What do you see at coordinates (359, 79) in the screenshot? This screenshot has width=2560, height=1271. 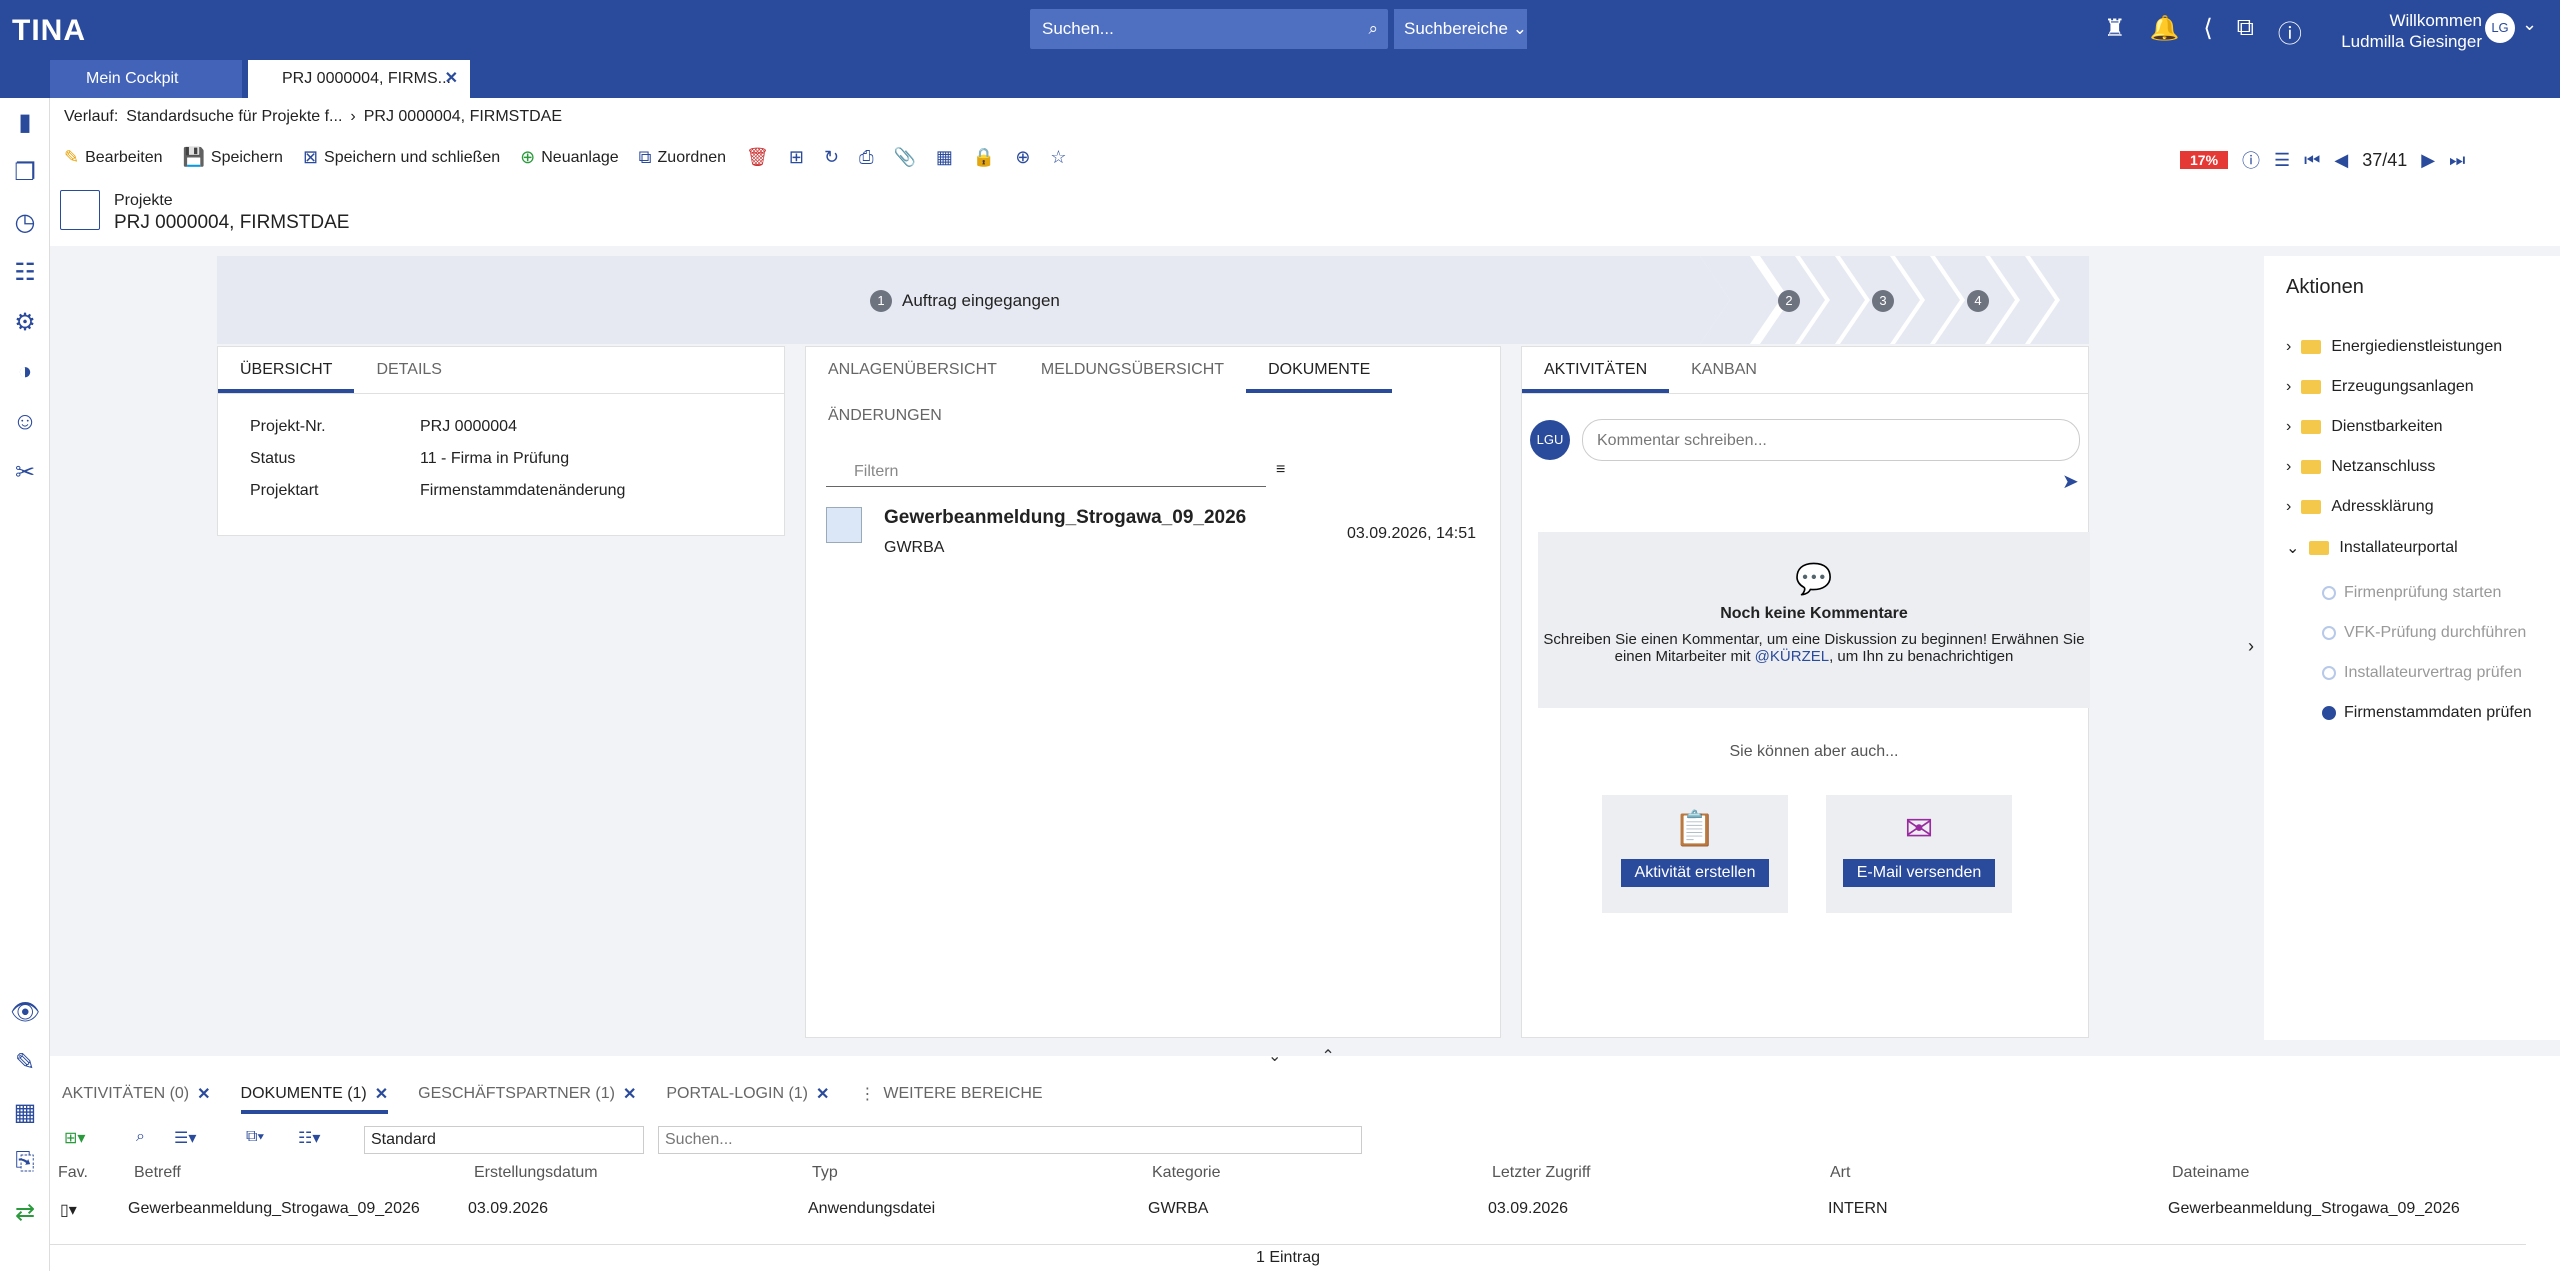 I see `tab-project: PRJ 0000004, FIRMS... ✕` at bounding box center [359, 79].